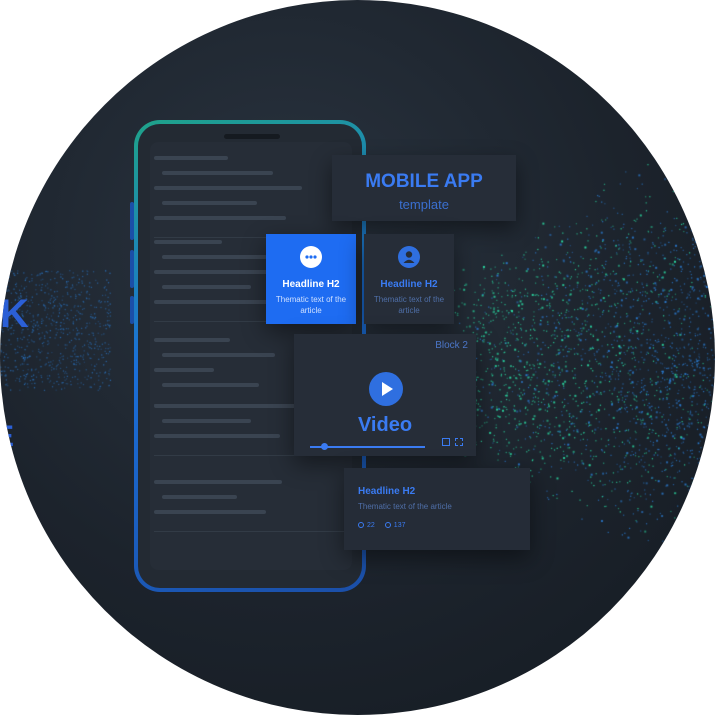 The height and width of the screenshot is (715, 715). Describe the element at coordinates (387, 525) in the screenshot. I see `eye-icon` at that location.